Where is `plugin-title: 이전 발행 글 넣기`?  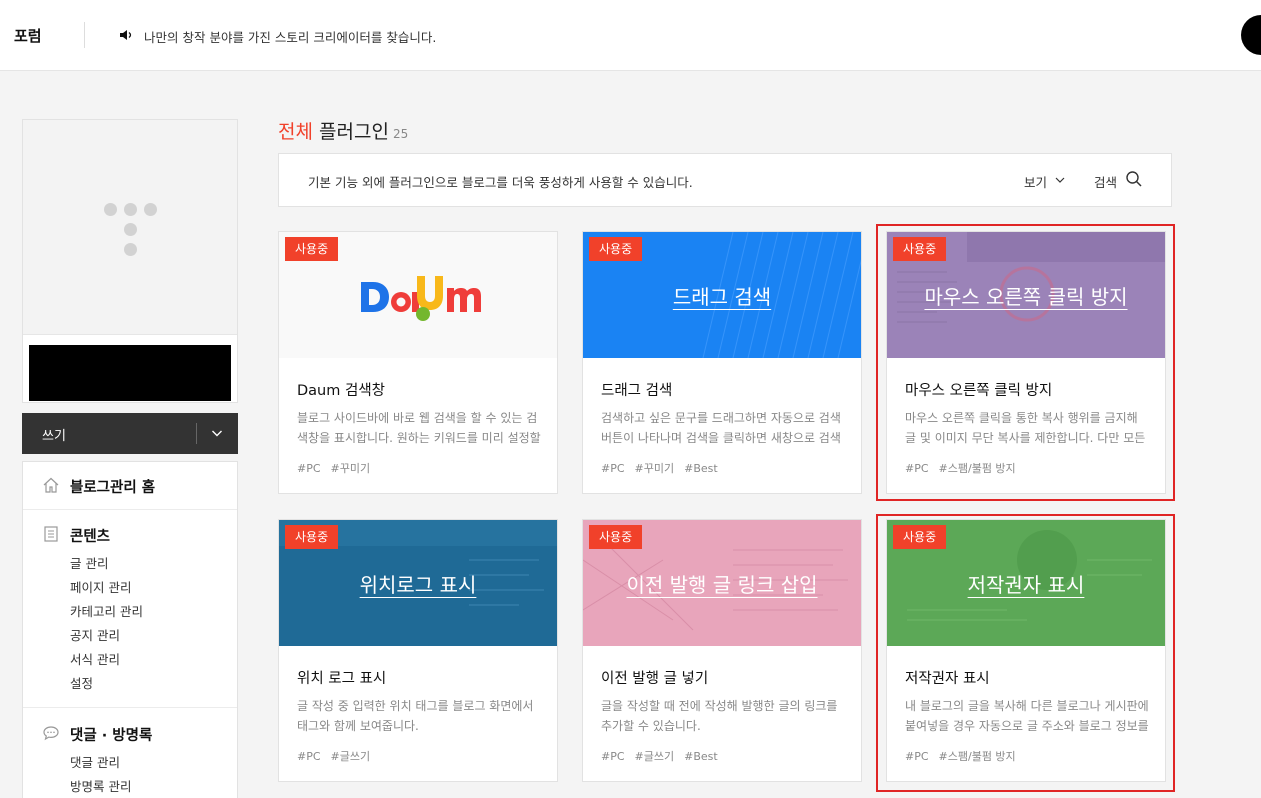 plugin-title: 이전 발행 글 넣기 is located at coordinates (654, 677).